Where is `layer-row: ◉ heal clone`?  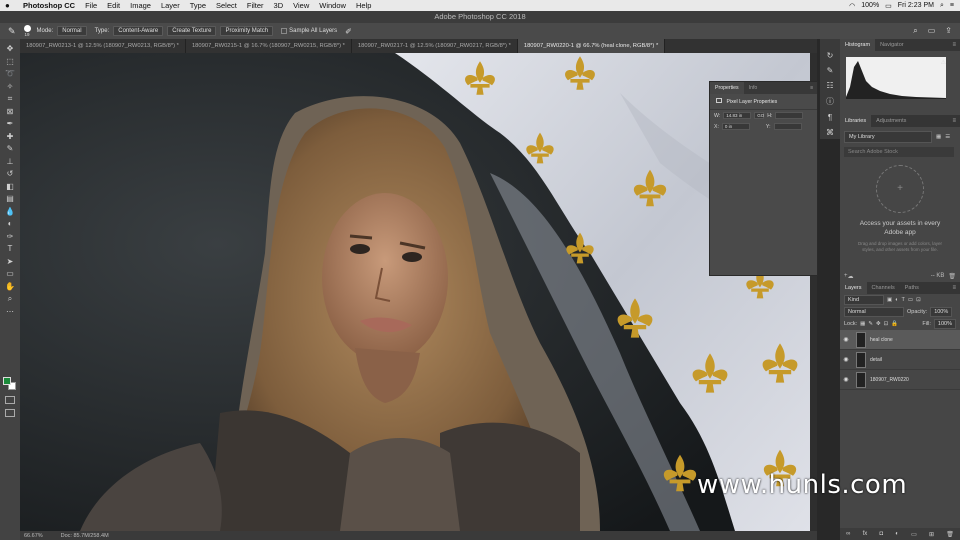
layer-row: ◉ heal clone is located at coordinates (900, 340).